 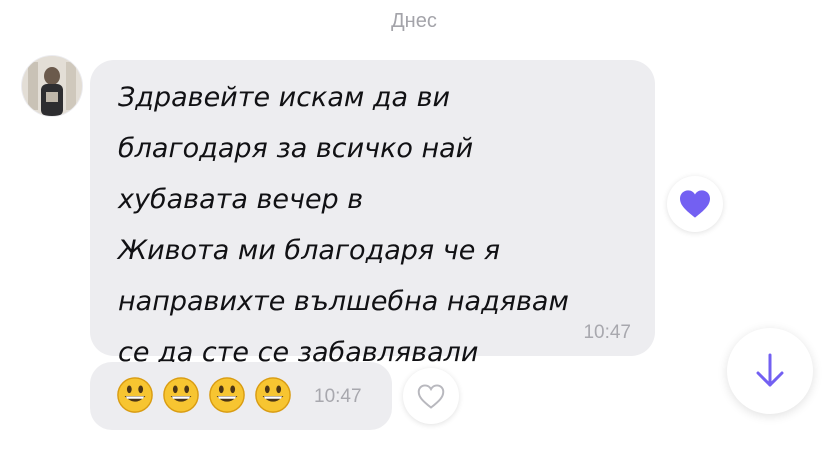 I want to click on date-separator: Днес, so click(x=414, y=21).